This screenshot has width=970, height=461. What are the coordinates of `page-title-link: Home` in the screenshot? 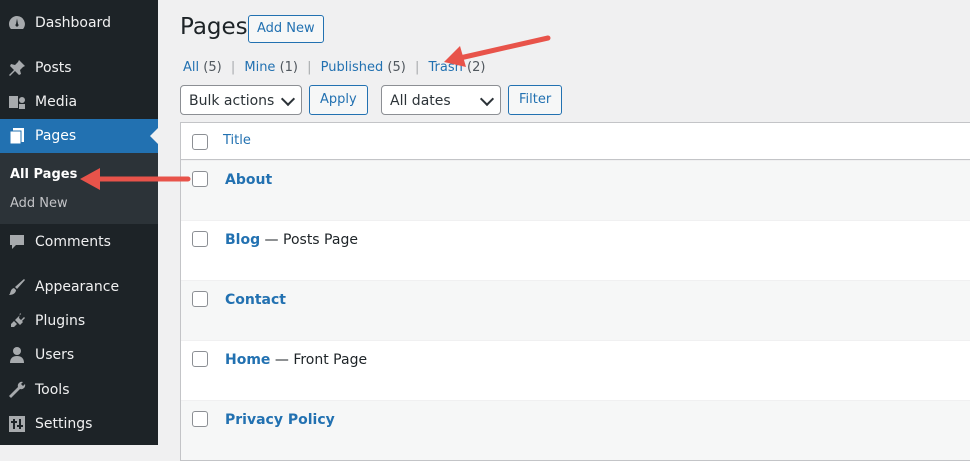 It's located at (247, 360).